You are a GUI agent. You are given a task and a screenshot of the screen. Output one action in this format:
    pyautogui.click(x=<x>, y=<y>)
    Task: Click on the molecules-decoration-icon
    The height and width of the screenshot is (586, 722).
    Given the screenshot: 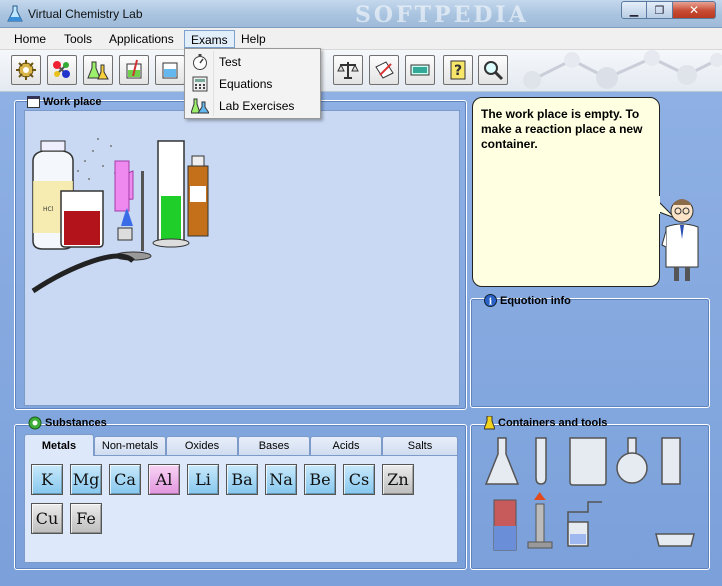 What is the action you would take?
    pyautogui.click(x=622, y=69)
    